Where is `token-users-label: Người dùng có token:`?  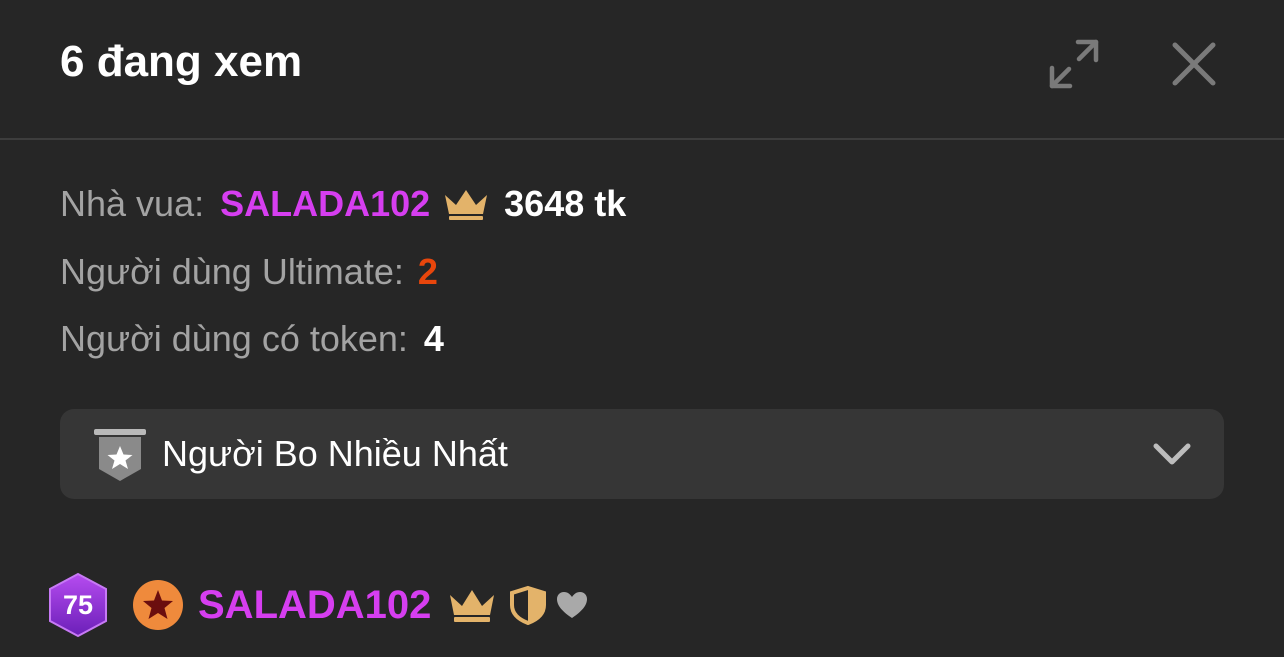
token-users-label: Người dùng có token: is located at coordinates (234, 338).